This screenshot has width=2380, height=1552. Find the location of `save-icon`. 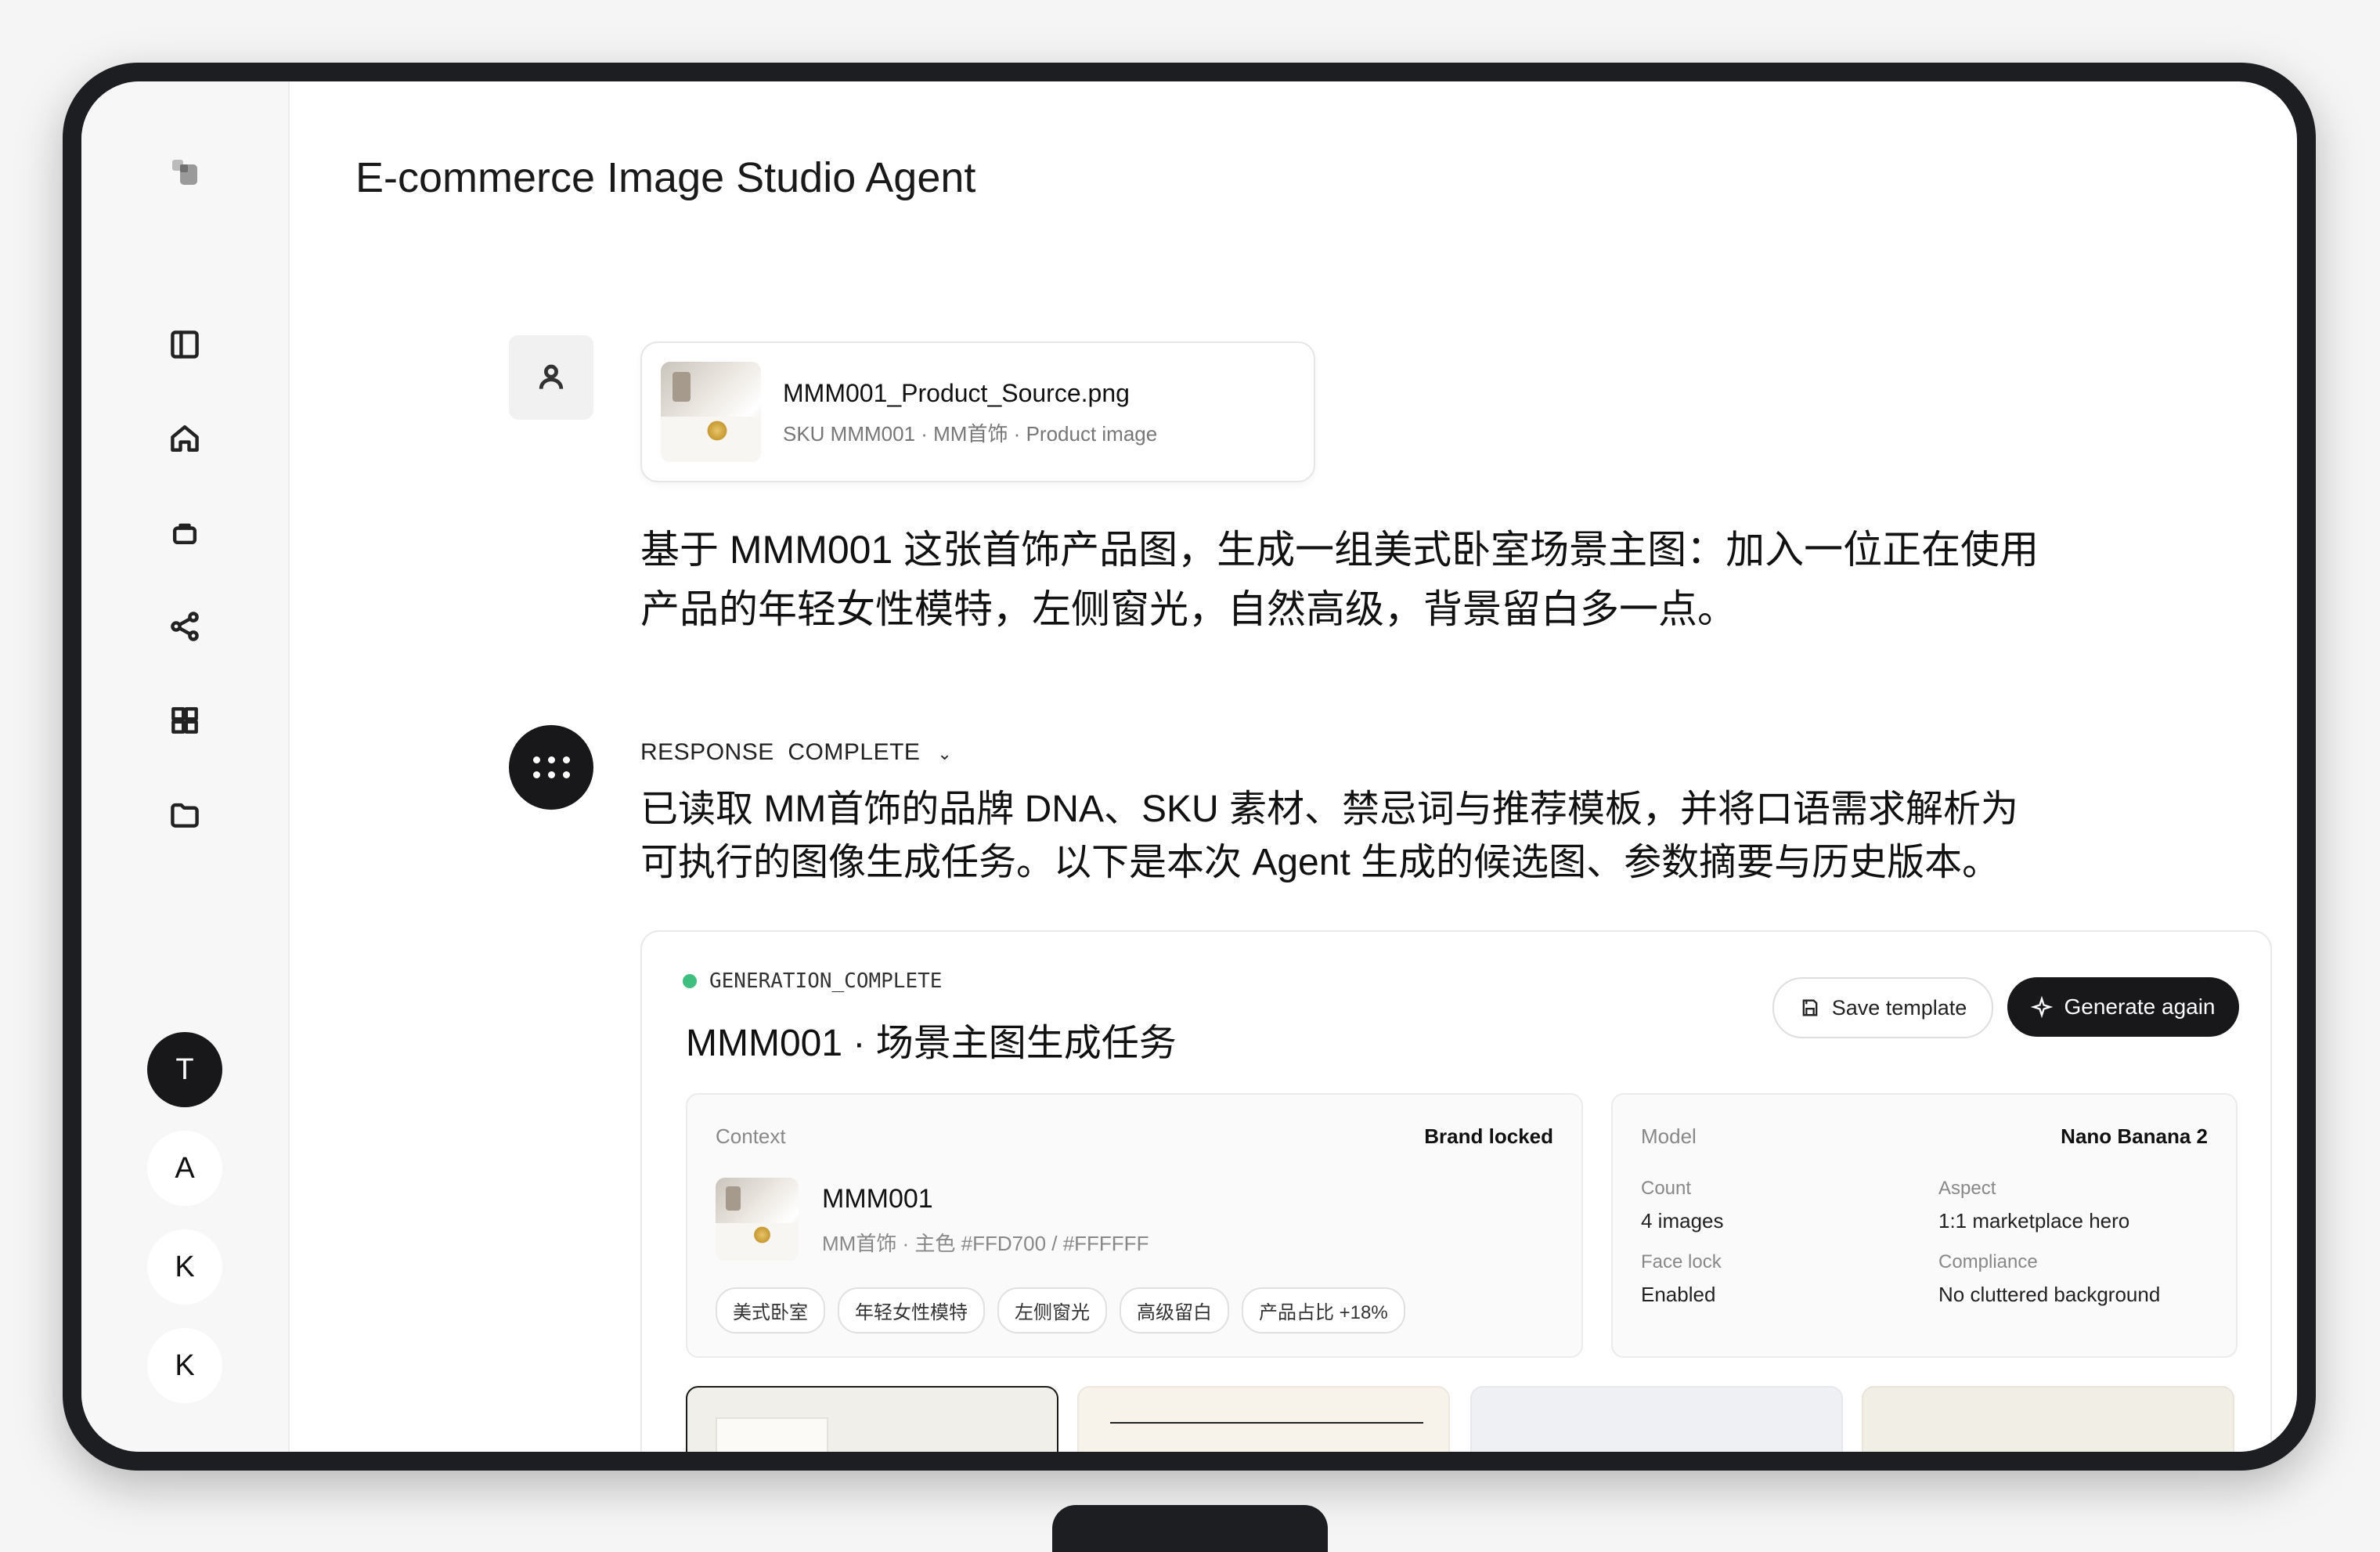

save-icon is located at coordinates (1810, 1007).